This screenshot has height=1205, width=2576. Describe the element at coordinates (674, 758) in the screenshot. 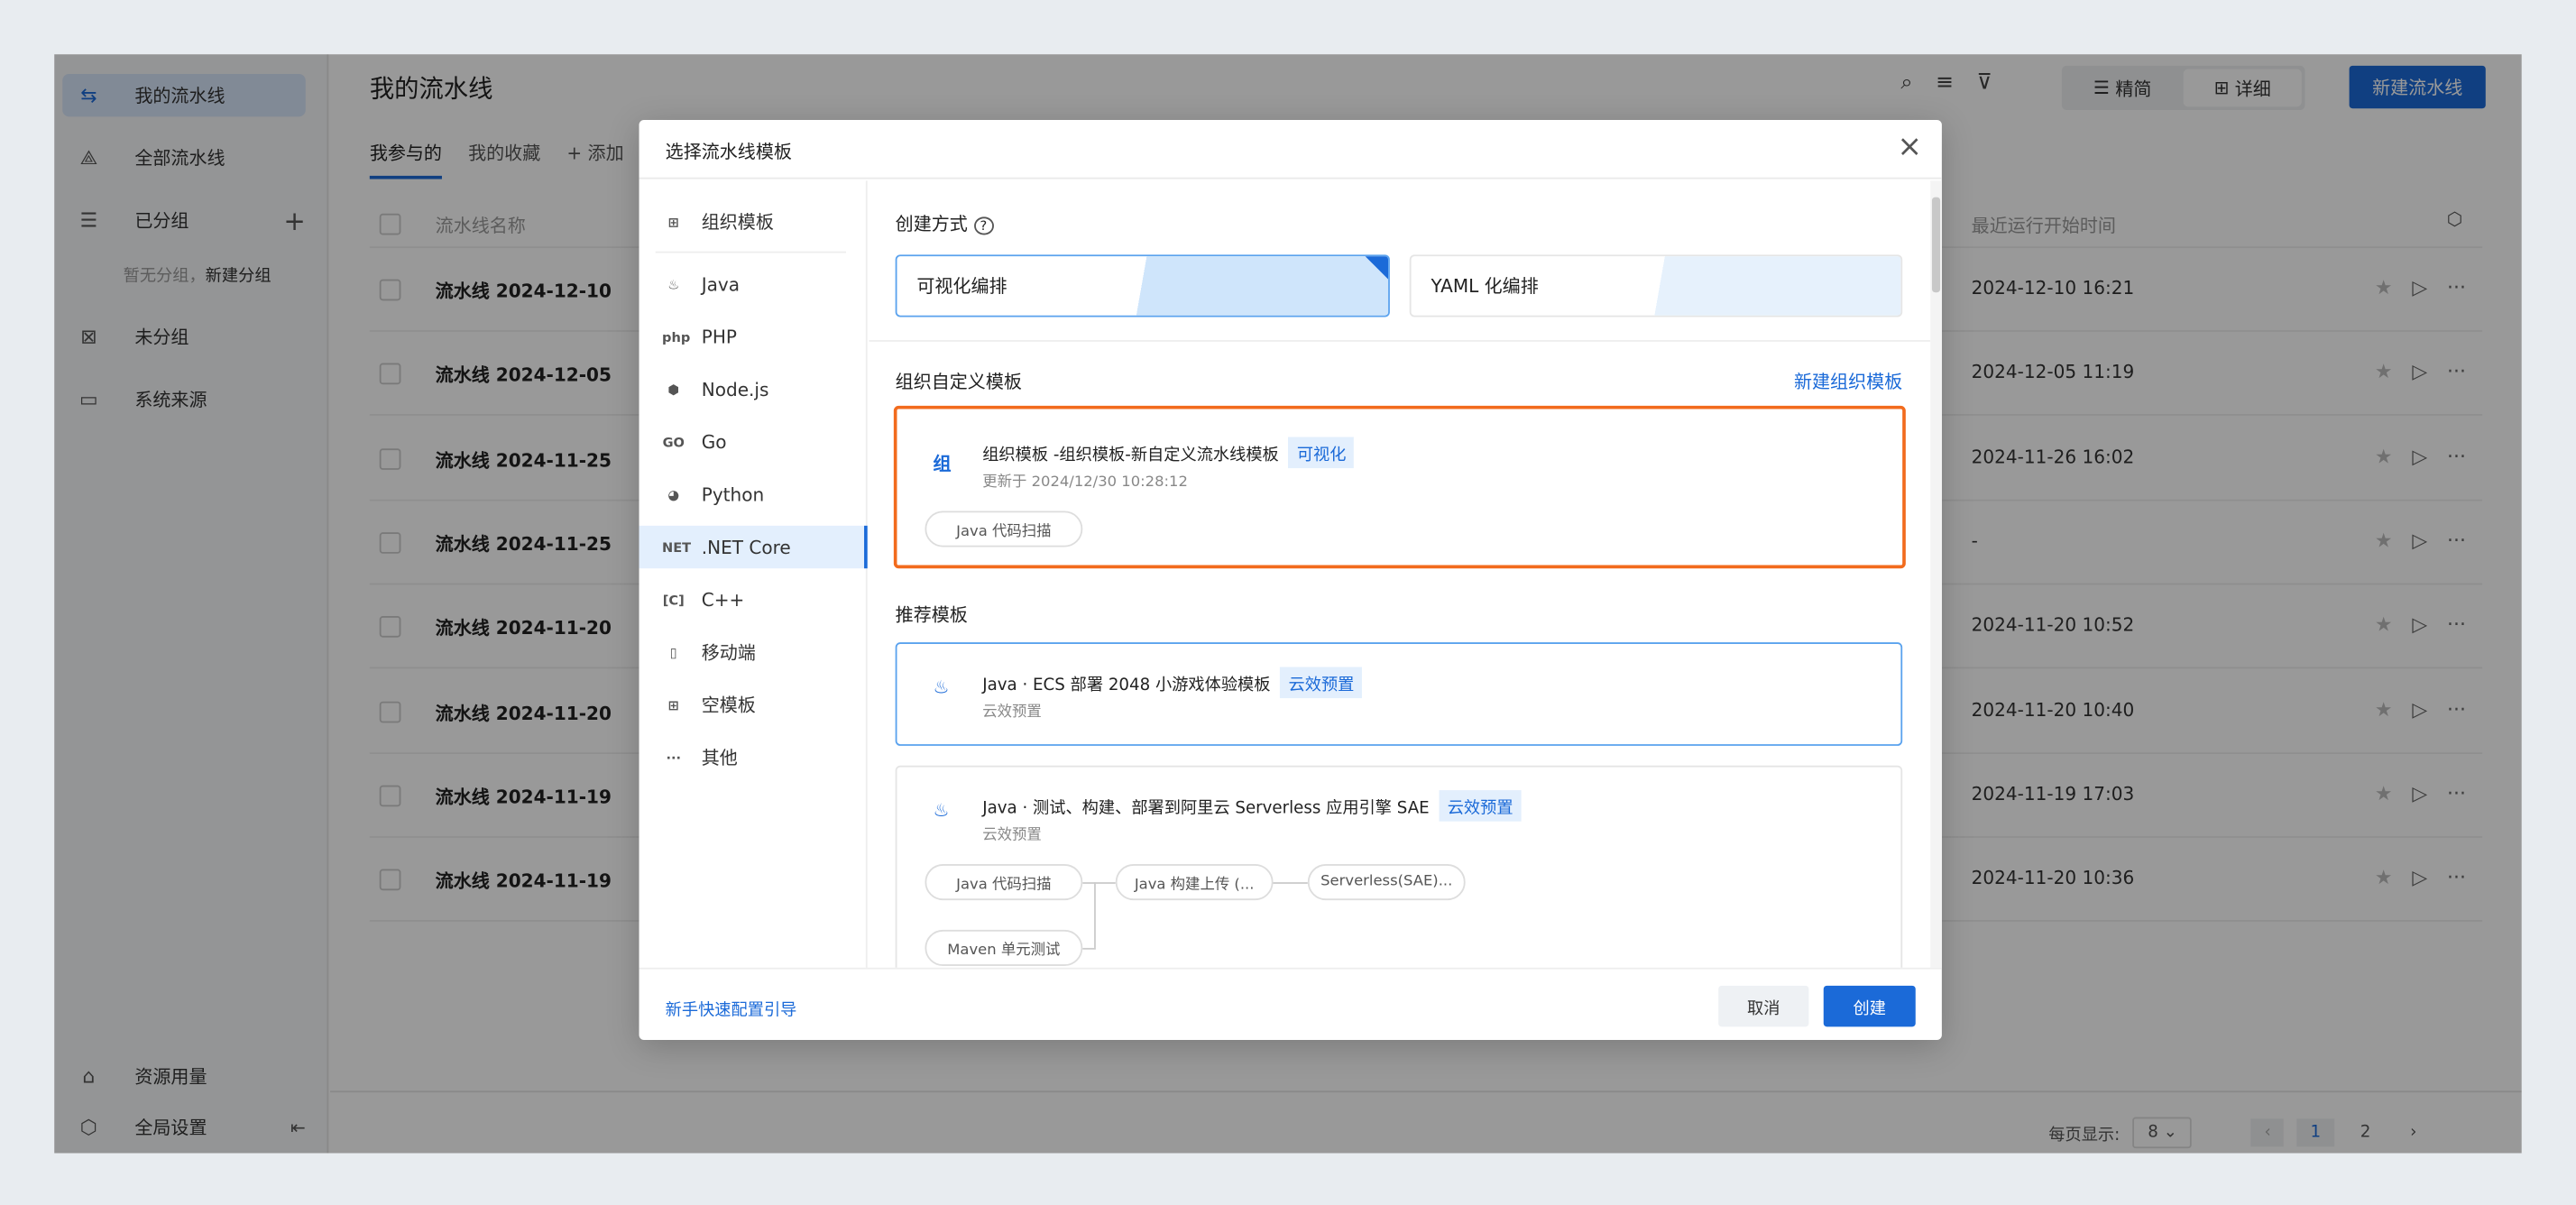

I see `category-icon: ···` at that location.